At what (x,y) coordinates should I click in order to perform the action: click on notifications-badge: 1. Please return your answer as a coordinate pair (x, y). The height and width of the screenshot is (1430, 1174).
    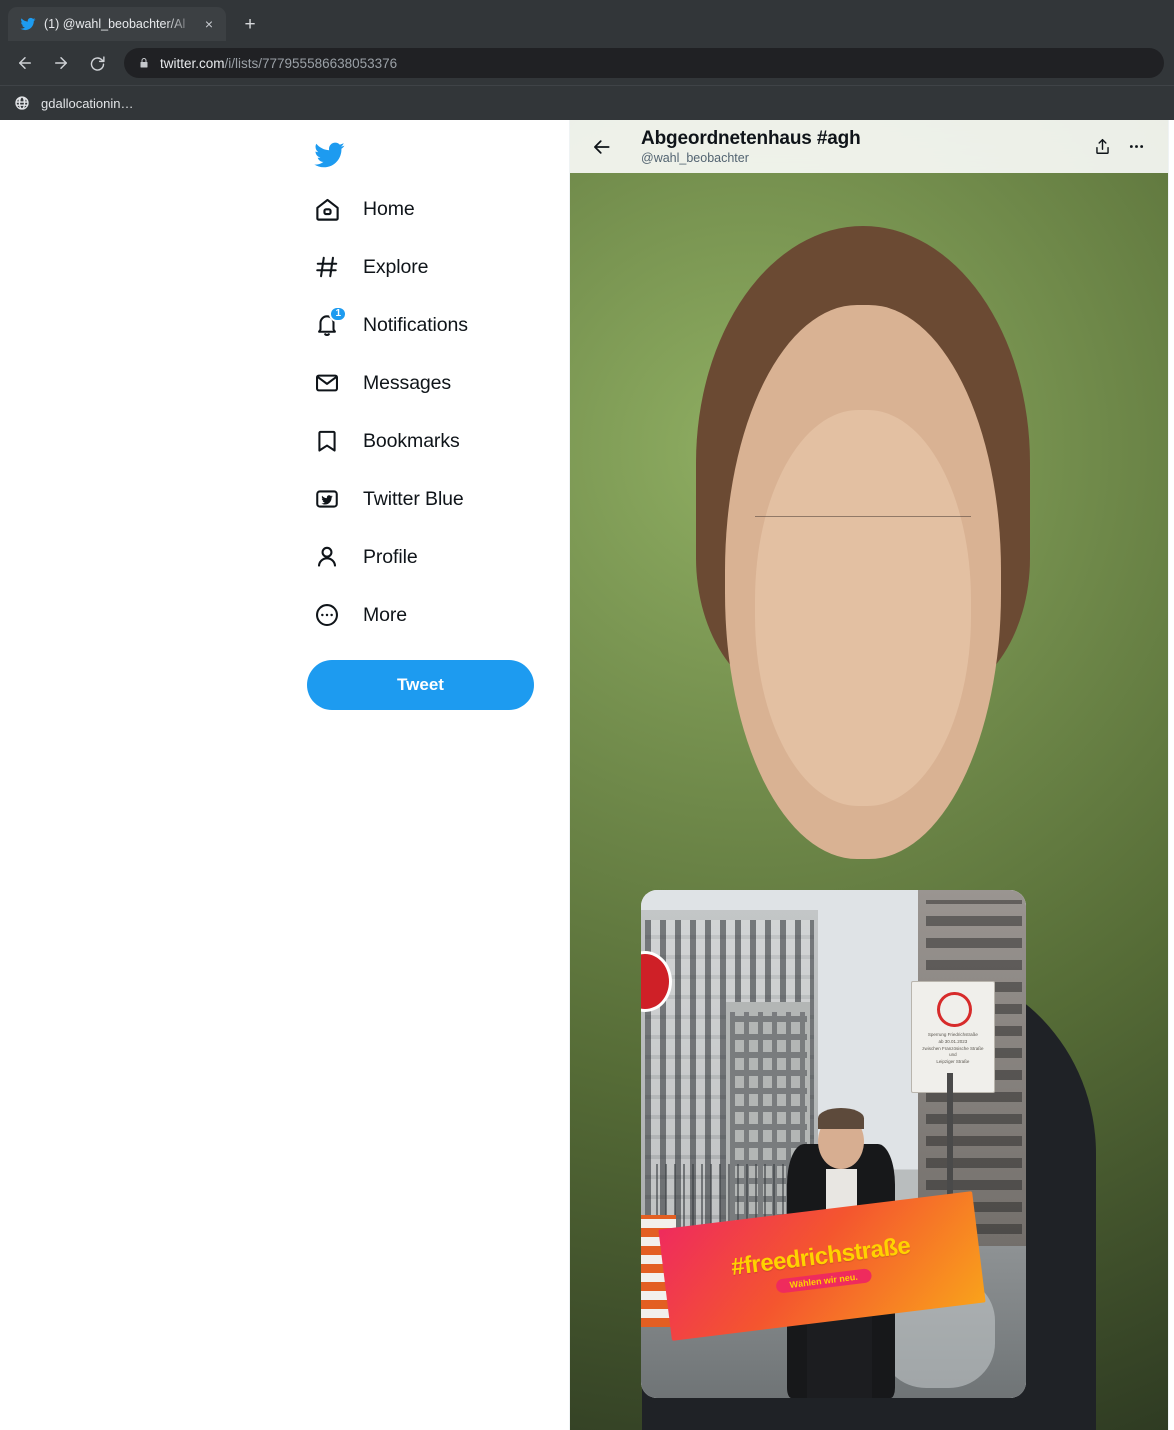
    Looking at the image, I should click on (338, 314).